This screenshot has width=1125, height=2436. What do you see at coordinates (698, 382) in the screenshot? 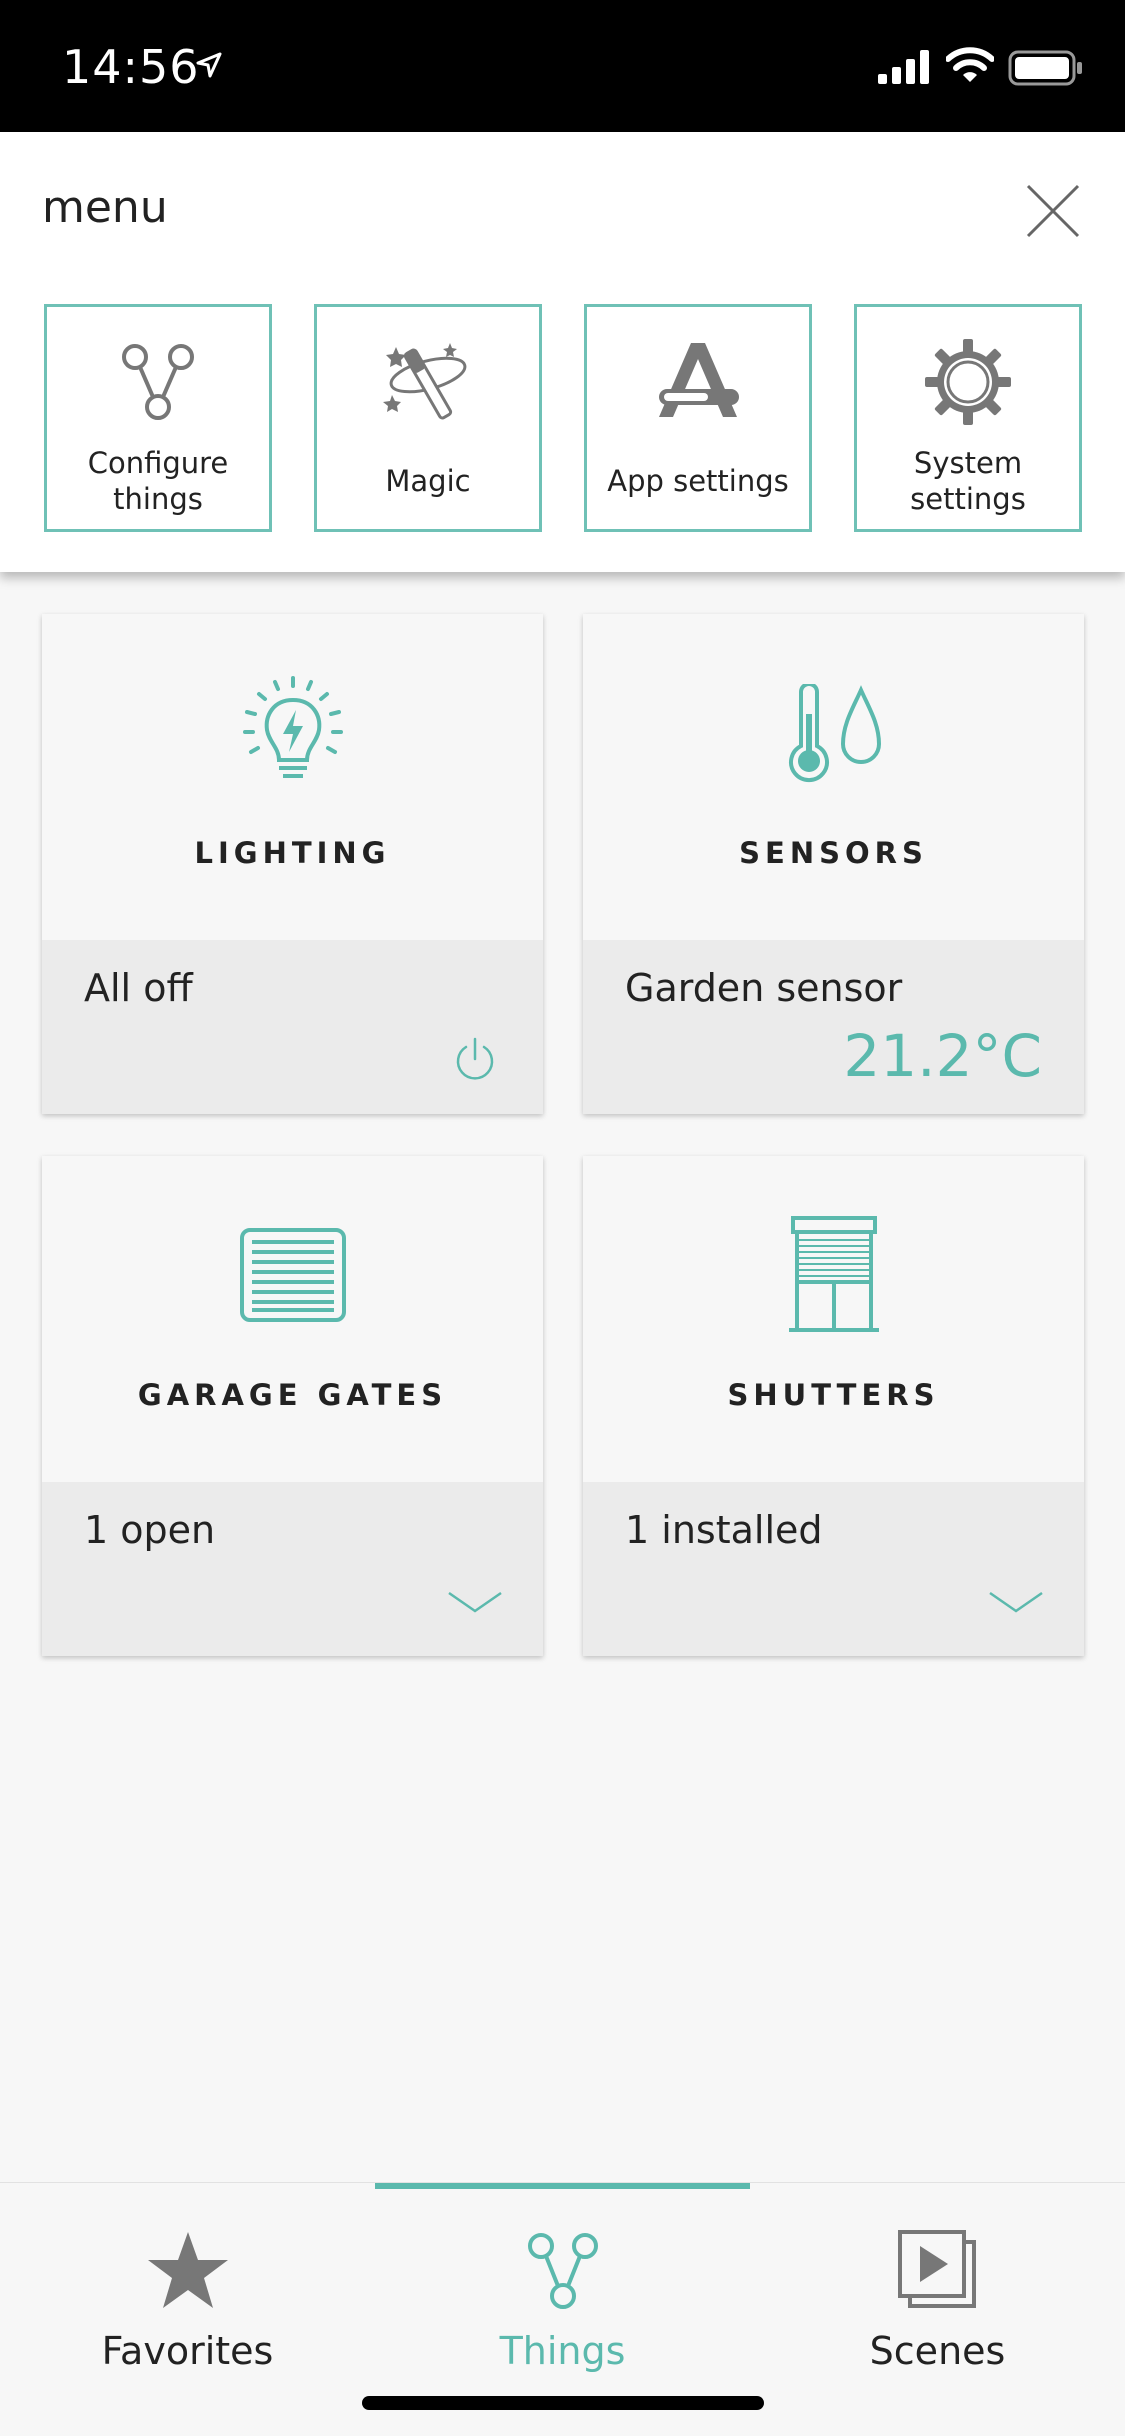
I see `app-settings-icon` at bounding box center [698, 382].